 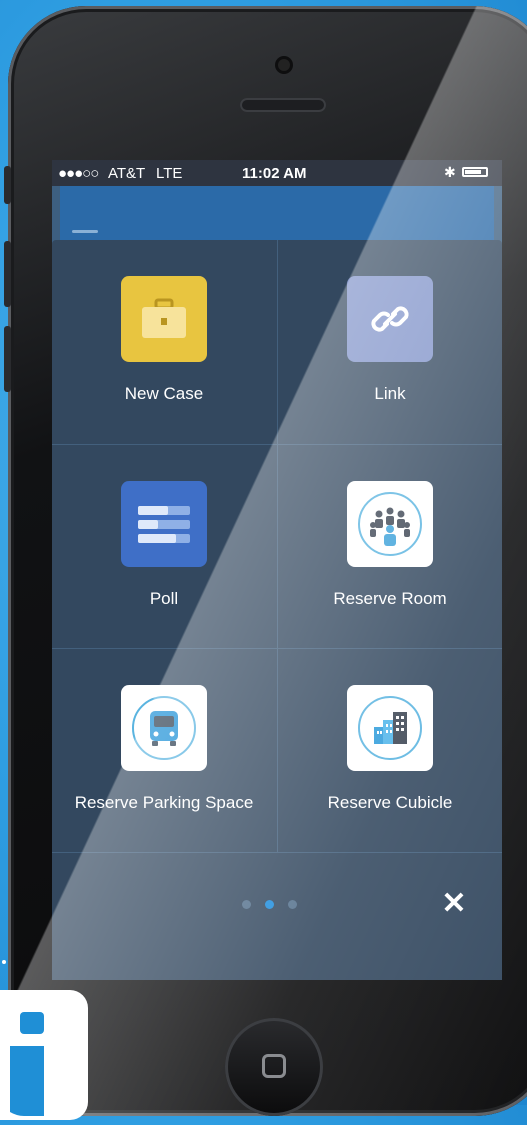 I want to click on mute-switch, so click(x=7, y=185).